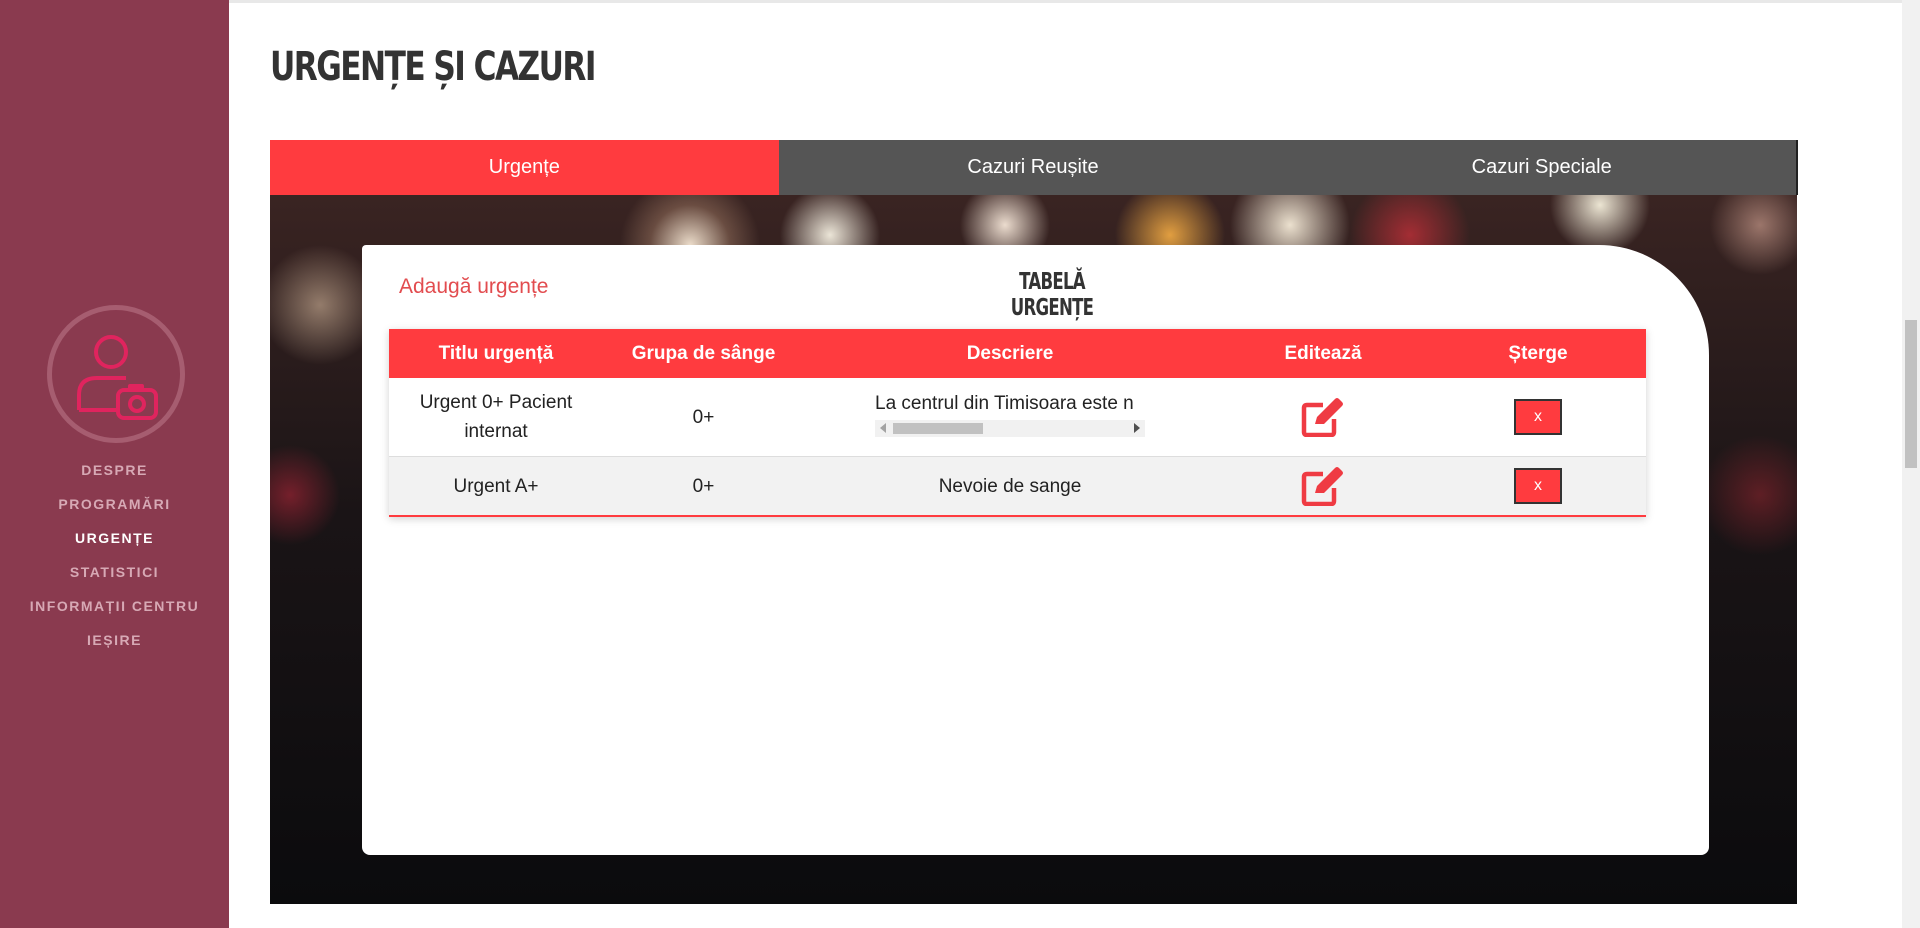 The width and height of the screenshot is (1920, 928). I want to click on column-header-titlu: Titlu urgență, so click(496, 353).